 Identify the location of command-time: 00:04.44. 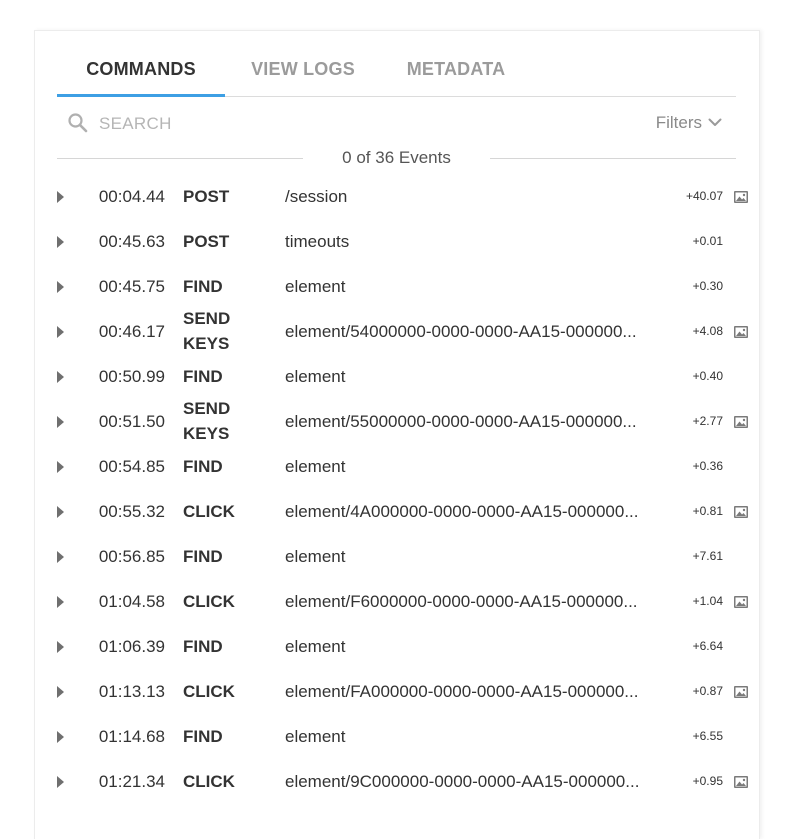
(131, 196).